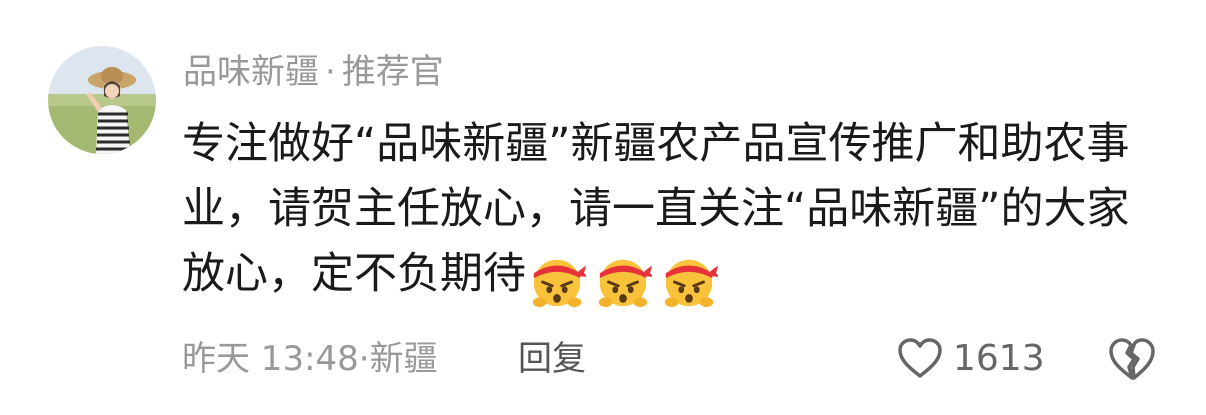 Image resolution: width=1206 pixels, height=415 pixels. What do you see at coordinates (392, 72) in the screenshot?
I see `author-role-badge: 推荐官` at bounding box center [392, 72].